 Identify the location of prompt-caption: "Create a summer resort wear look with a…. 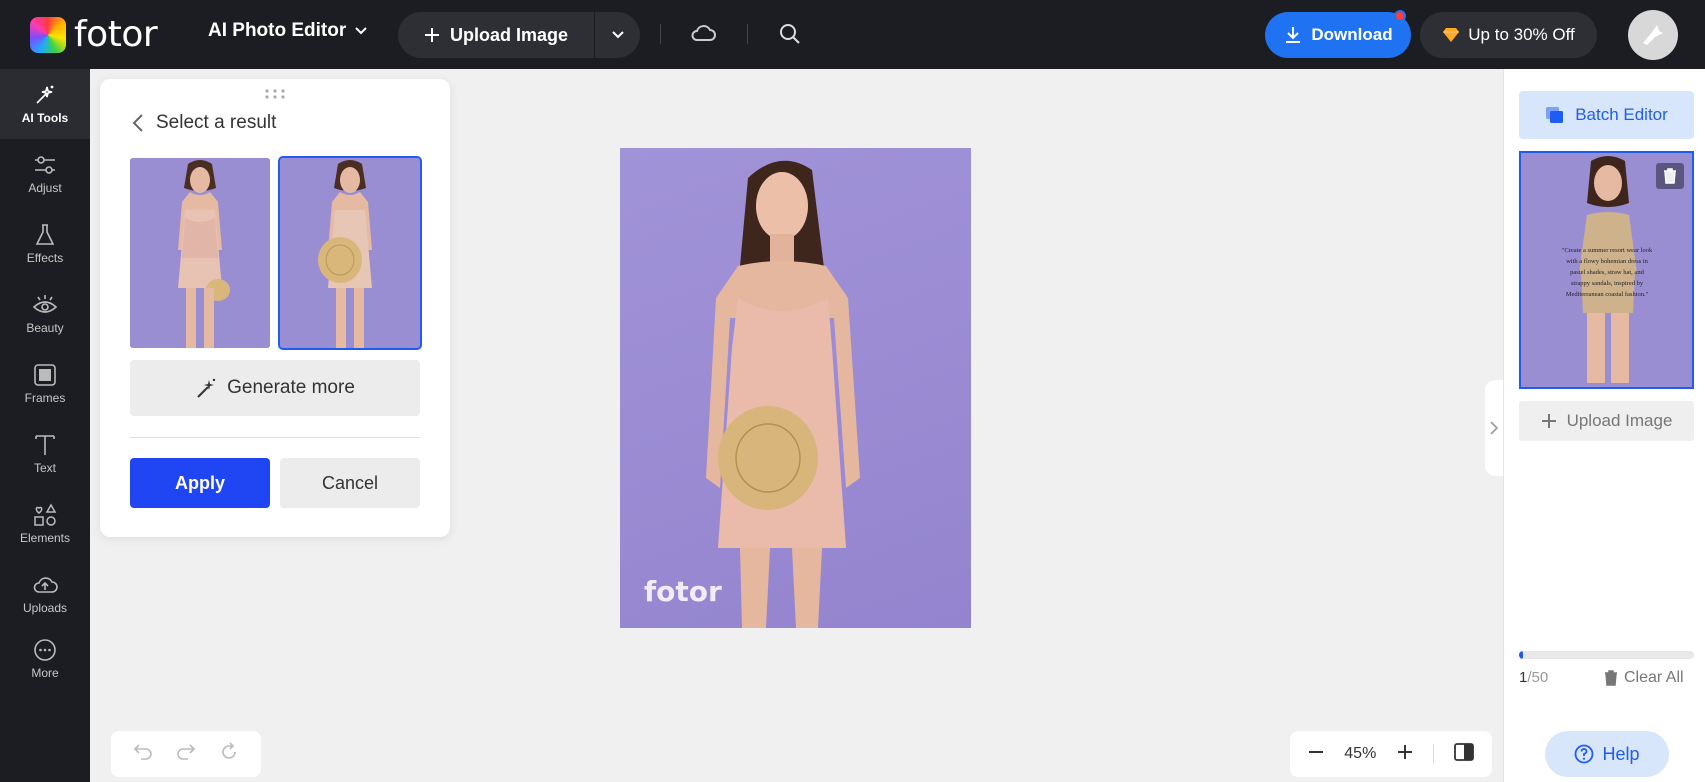
(1607, 272).